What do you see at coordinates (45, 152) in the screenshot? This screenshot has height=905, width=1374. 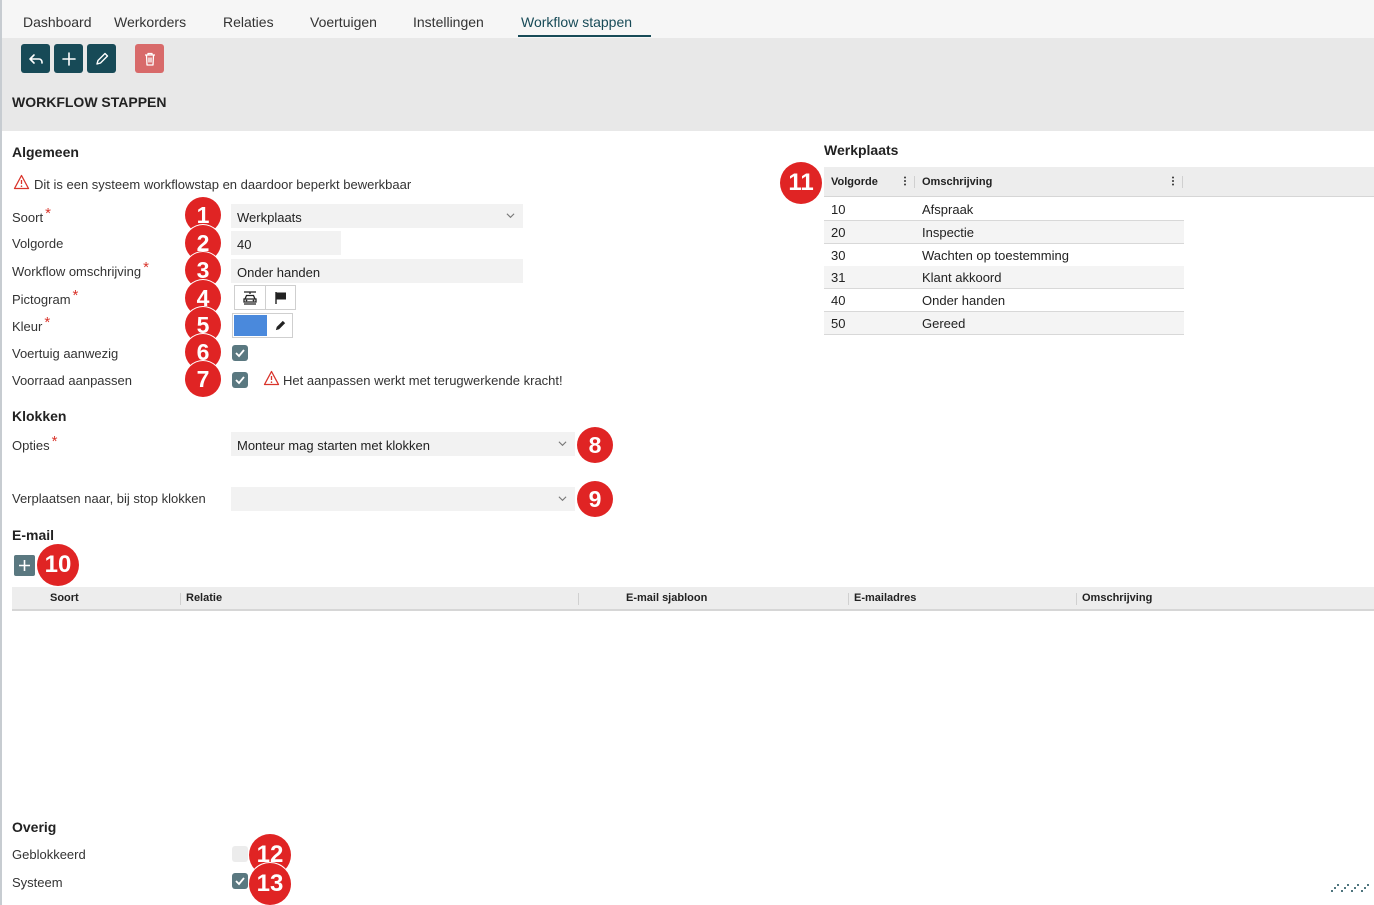 I see `section-algemeen-title: Algemeen` at bounding box center [45, 152].